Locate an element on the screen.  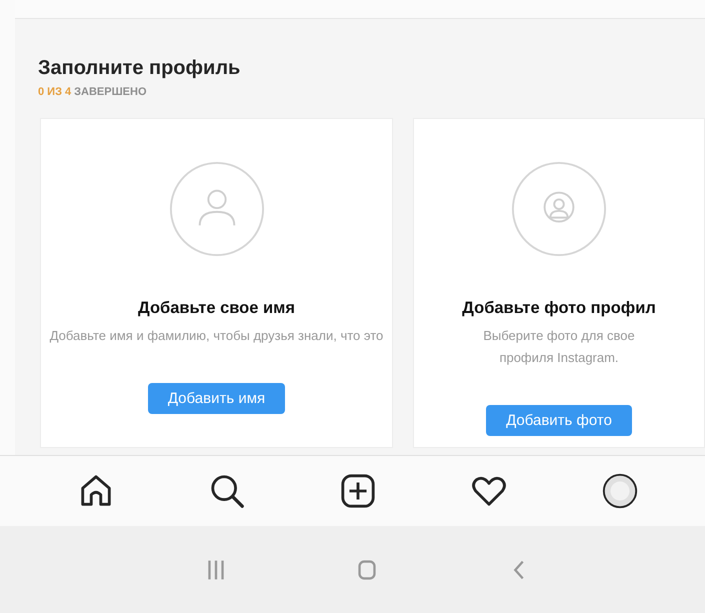
card-title: Добавьте свое имя is located at coordinates (216, 308).